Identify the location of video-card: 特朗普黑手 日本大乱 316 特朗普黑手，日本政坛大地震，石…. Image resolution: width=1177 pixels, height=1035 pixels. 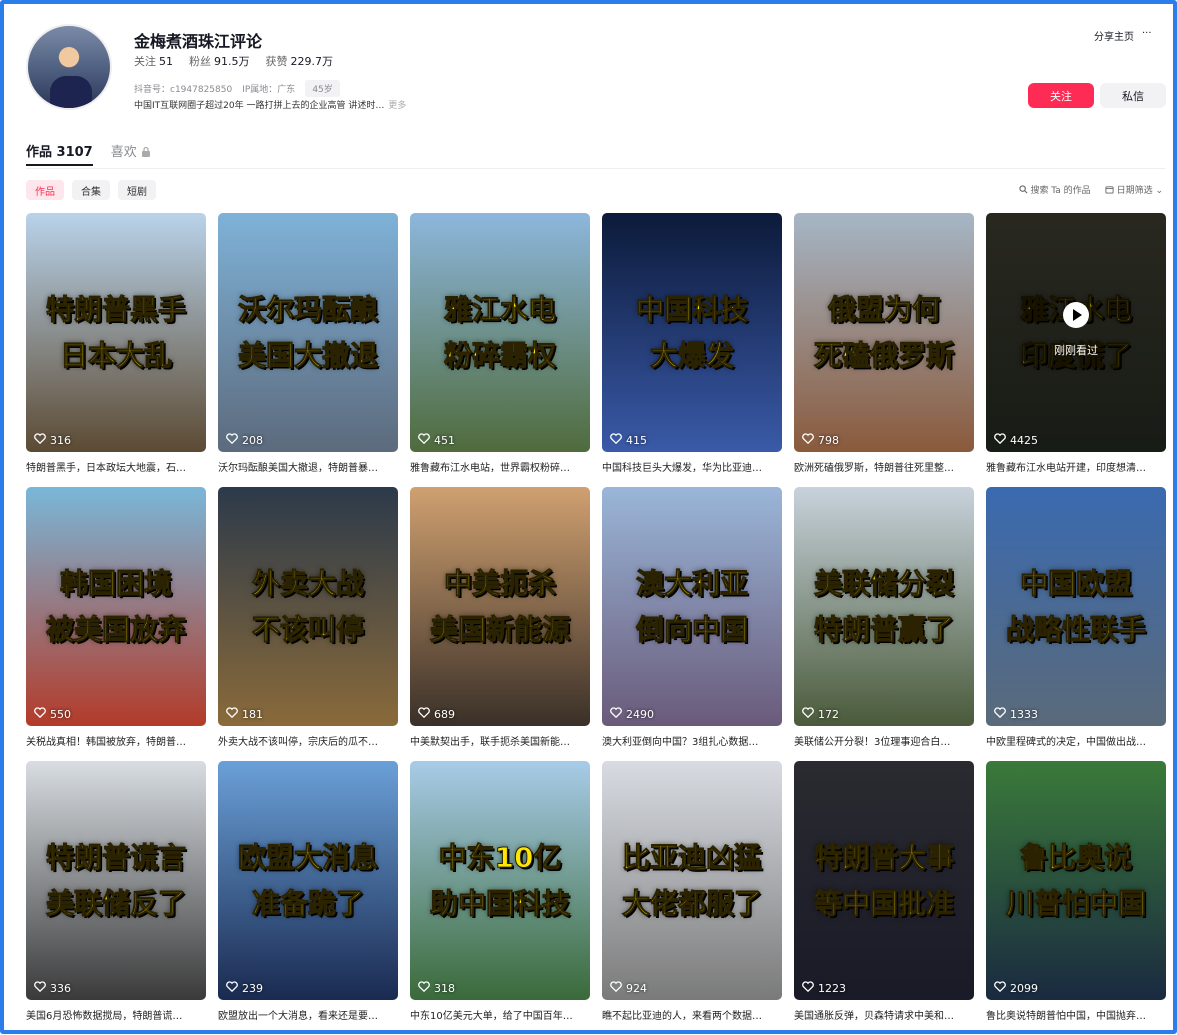
(116, 350).